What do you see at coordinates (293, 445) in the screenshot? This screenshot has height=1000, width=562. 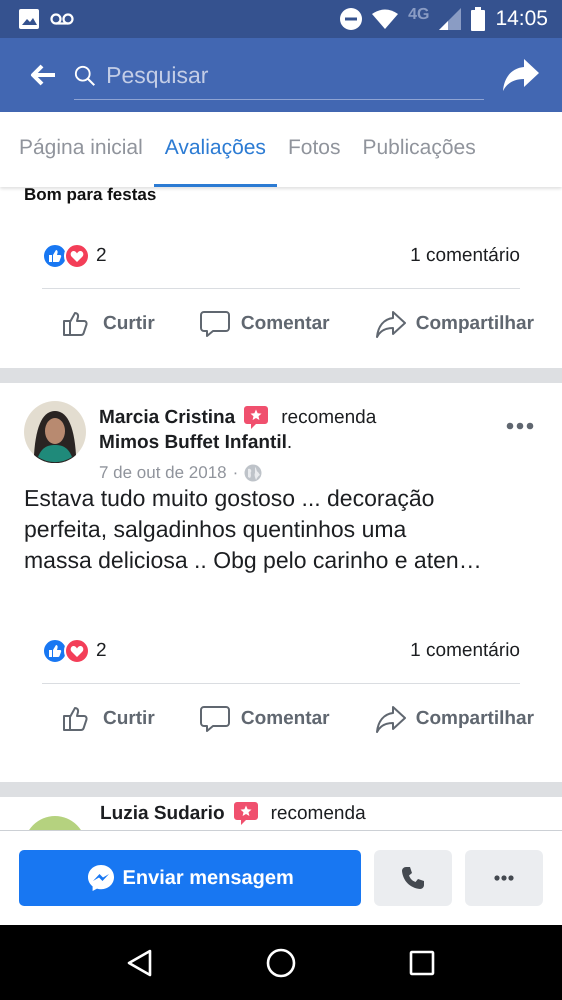 I see `page-name: Mimos Buffet Infantil.` at bounding box center [293, 445].